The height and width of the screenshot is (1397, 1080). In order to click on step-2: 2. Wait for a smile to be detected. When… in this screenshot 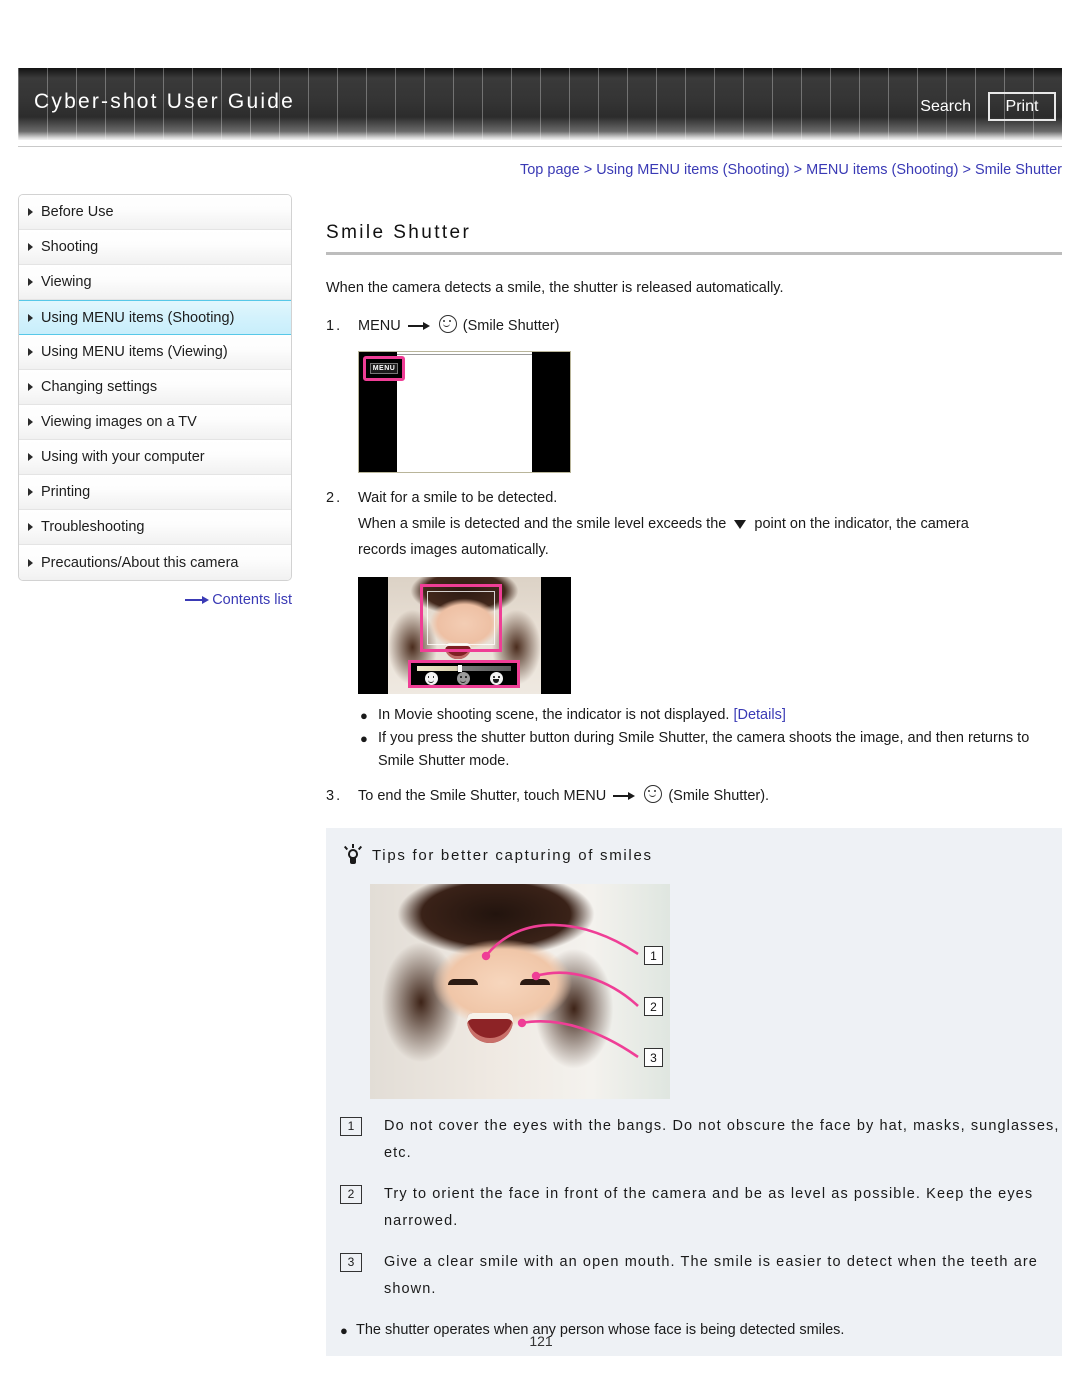, I will do `click(694, 524)`.